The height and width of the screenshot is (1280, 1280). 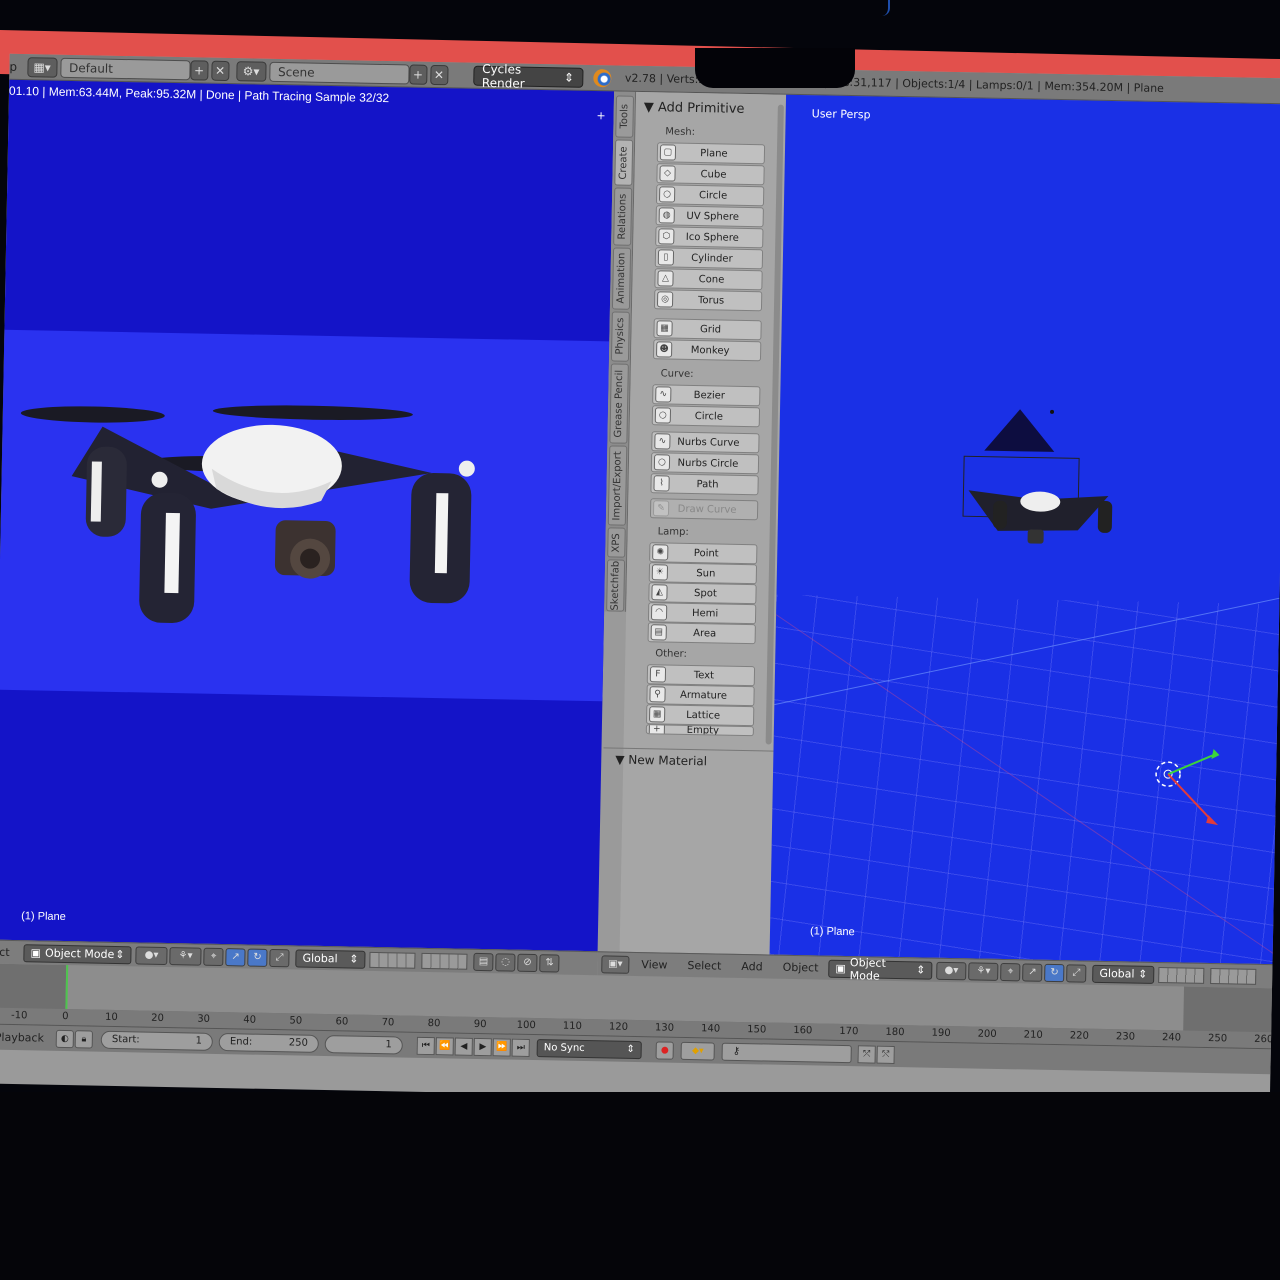 What do you see at coordinates (445, 1046) in the screenshot?
I see `jump-keyframe-back-icon: ⏪` at bounding box center [445, 1046].